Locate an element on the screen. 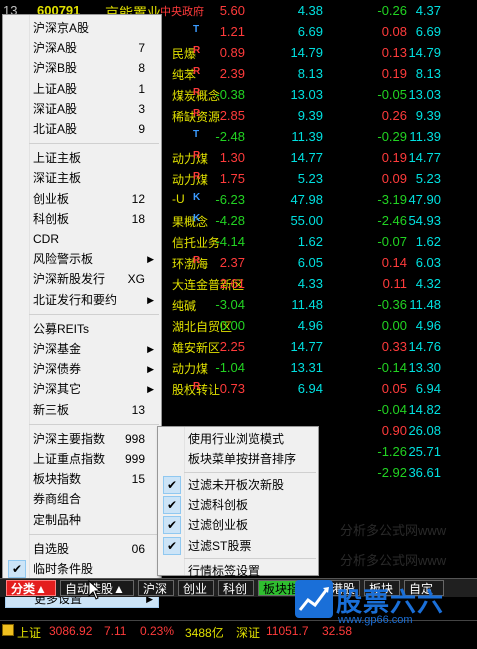 The width and height of the screenshot is (477, 649). last-price: 11.48 is located at coordinates (425, 304).